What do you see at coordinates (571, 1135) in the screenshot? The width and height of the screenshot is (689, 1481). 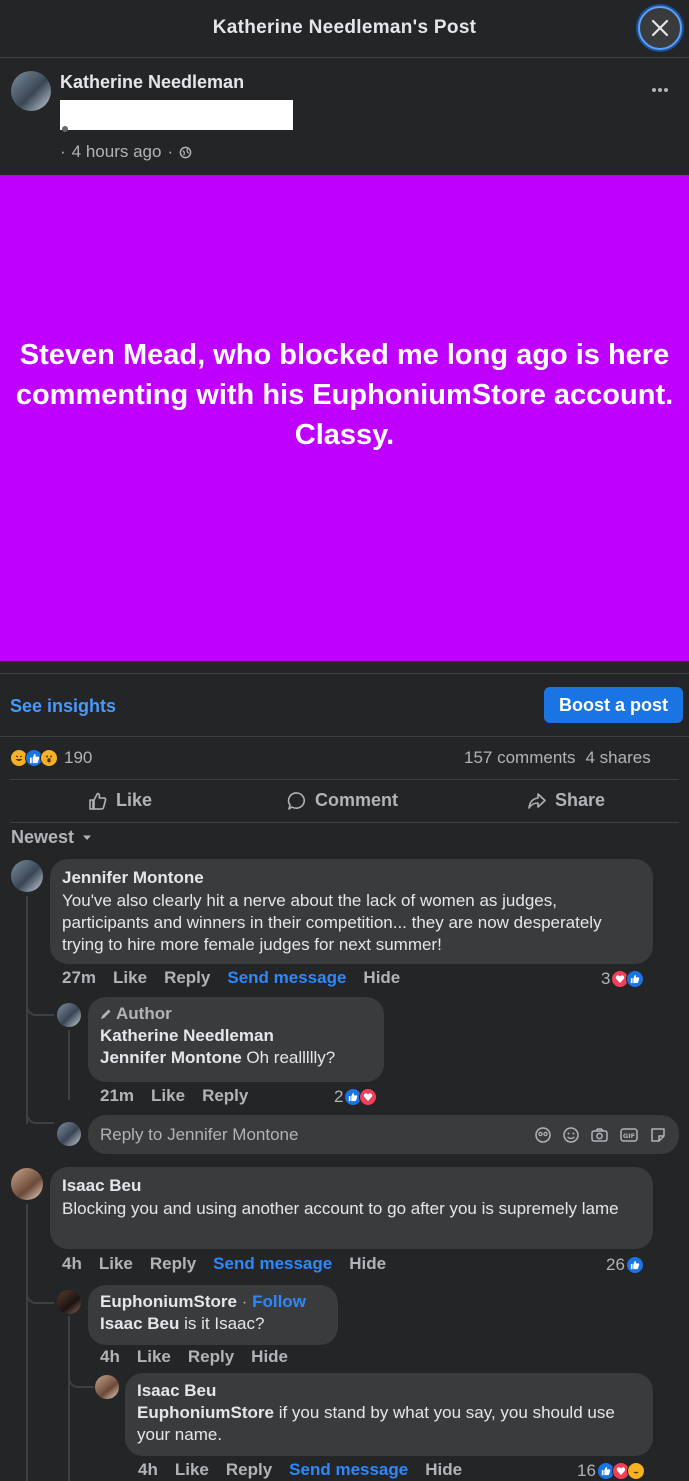 I see `emoji-icon` at bounding box center [571, 1135].